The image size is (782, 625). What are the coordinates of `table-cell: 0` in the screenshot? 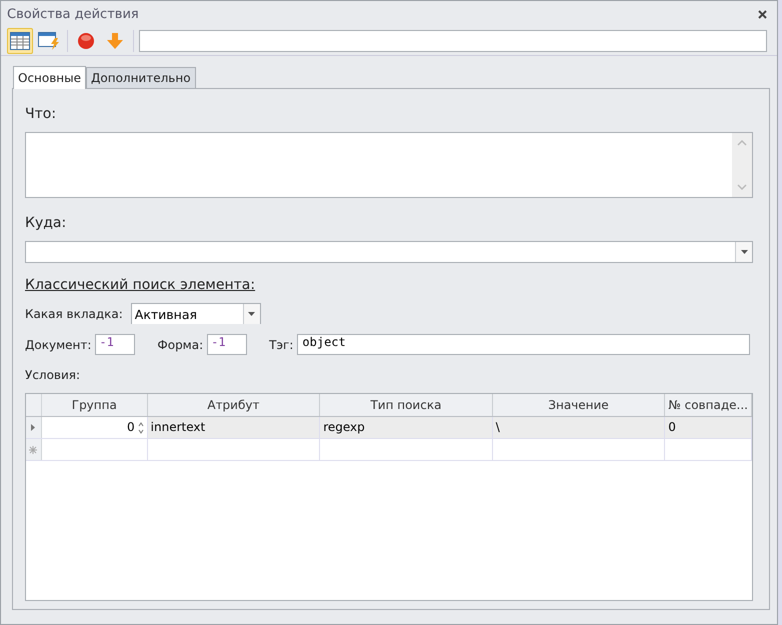 It's located at (708, 427).